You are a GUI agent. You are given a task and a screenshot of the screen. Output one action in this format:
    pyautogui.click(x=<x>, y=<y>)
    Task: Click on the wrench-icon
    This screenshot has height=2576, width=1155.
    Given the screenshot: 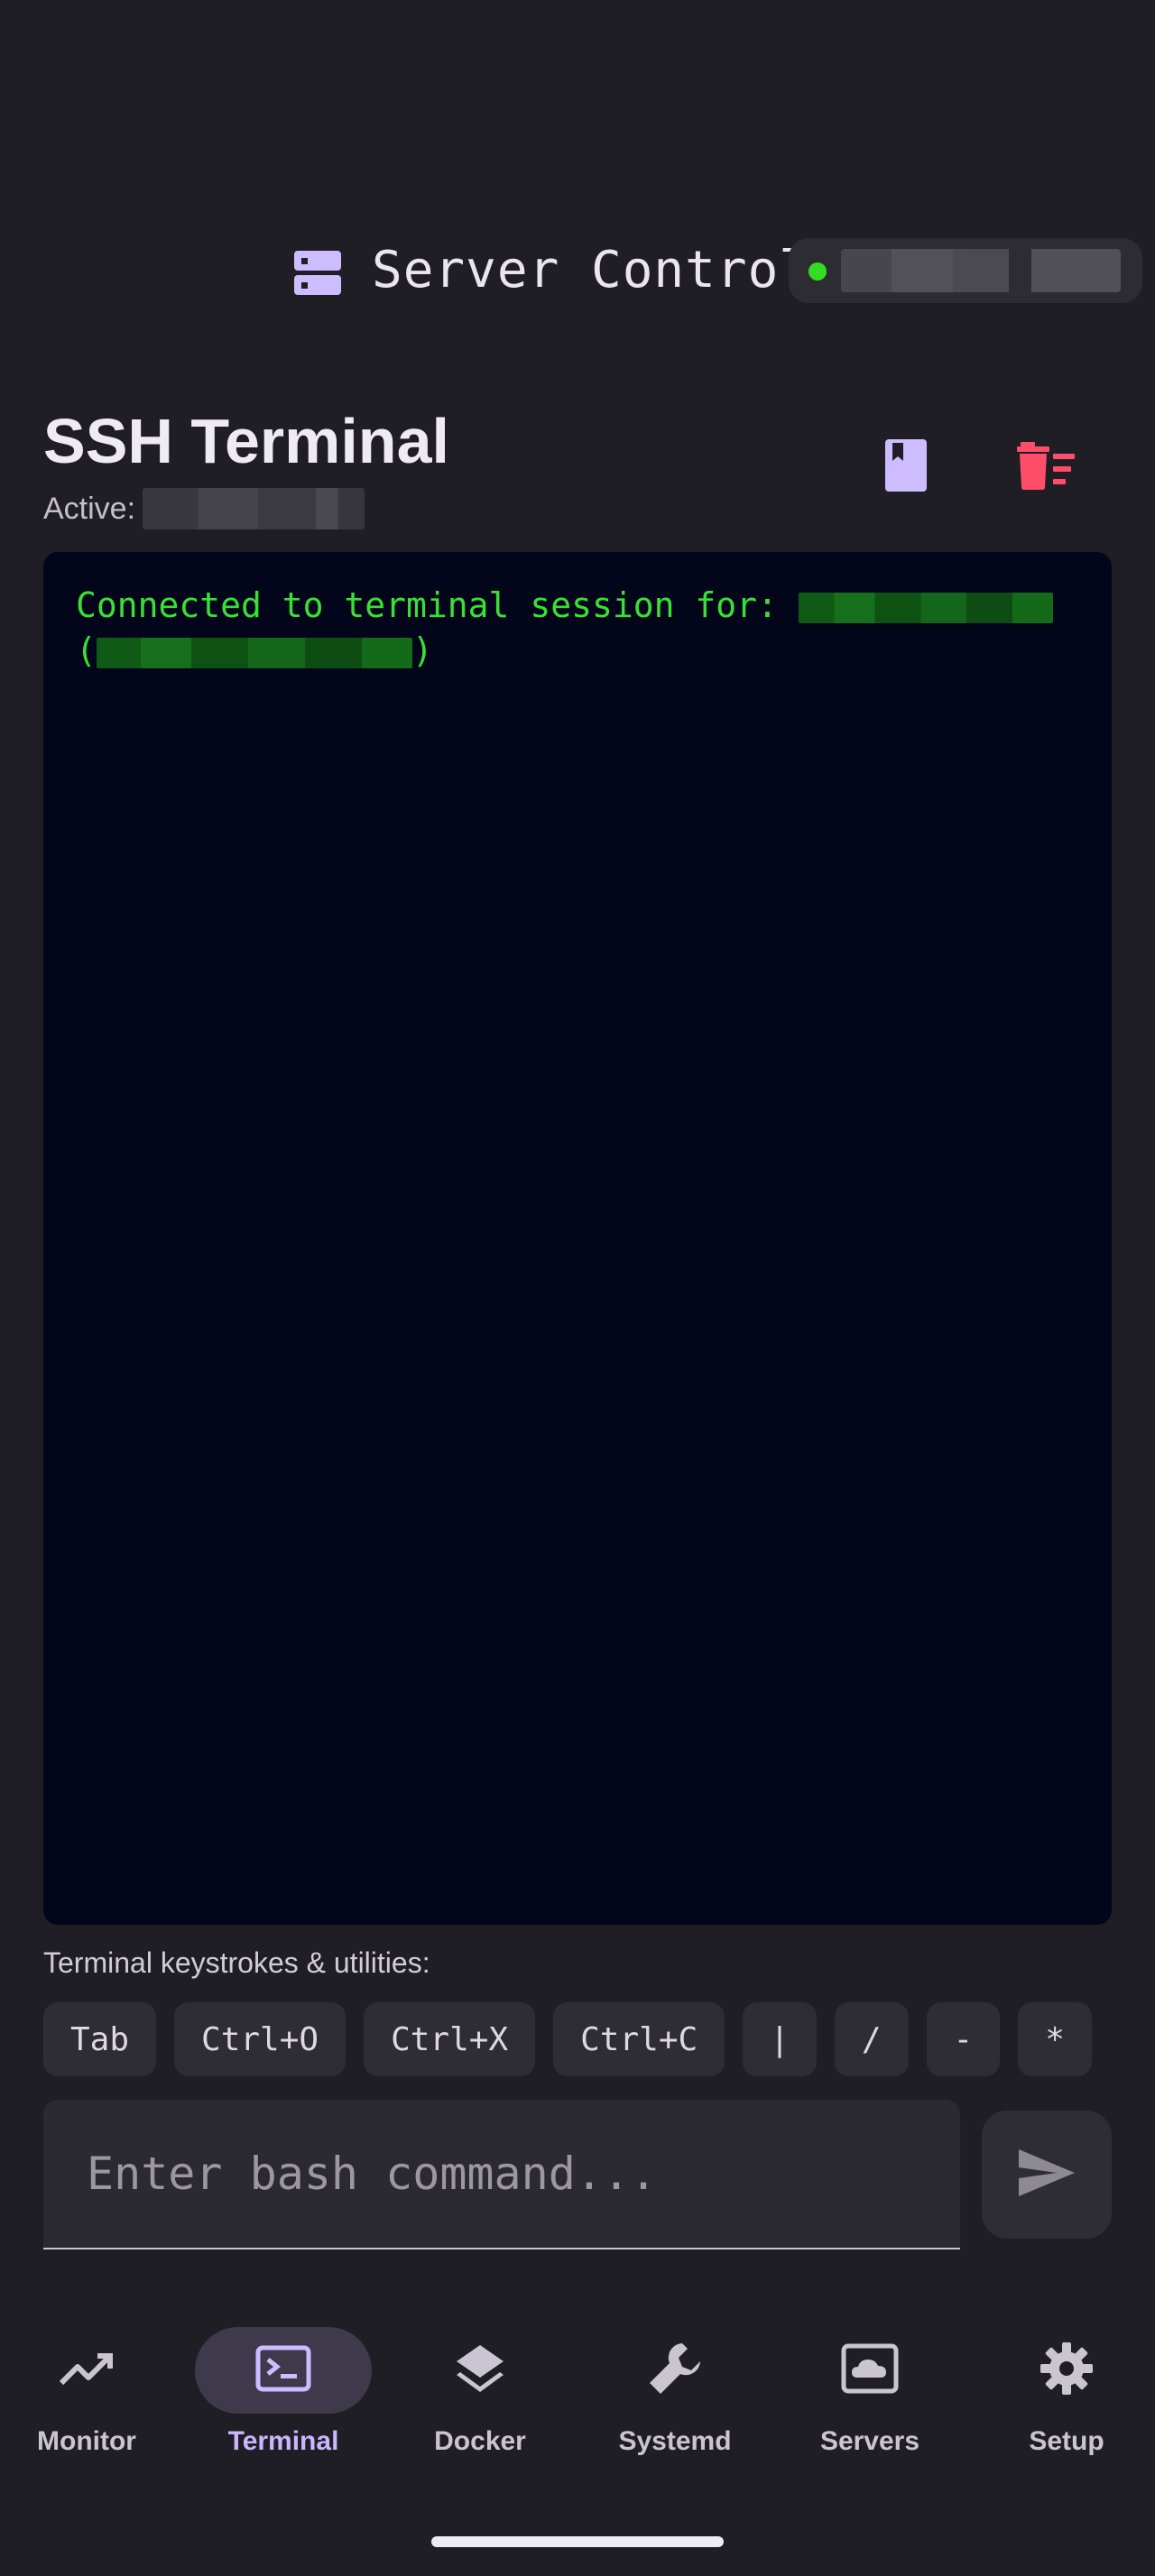 What is the action you would take?
    pyautogui.click(x=675, y=2371)
    